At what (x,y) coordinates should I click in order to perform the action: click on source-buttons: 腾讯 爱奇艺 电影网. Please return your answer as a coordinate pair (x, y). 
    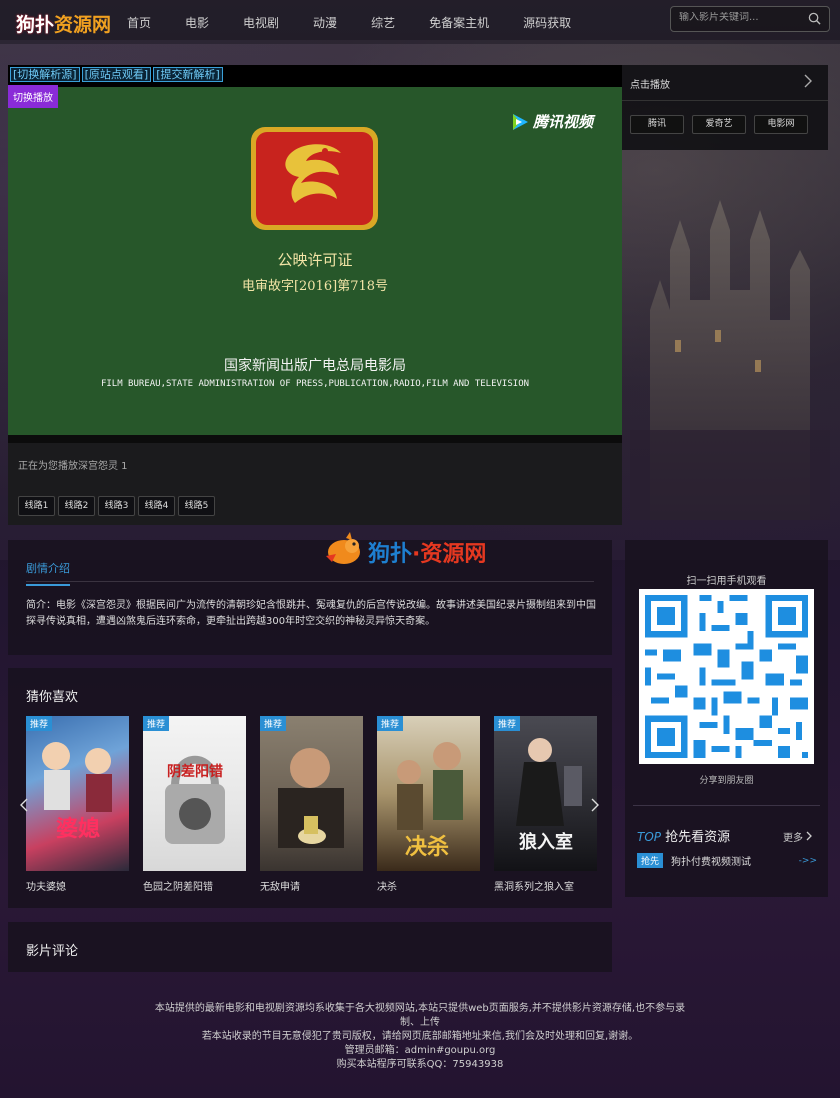
    Looking at the image, I should click on (723, 124).